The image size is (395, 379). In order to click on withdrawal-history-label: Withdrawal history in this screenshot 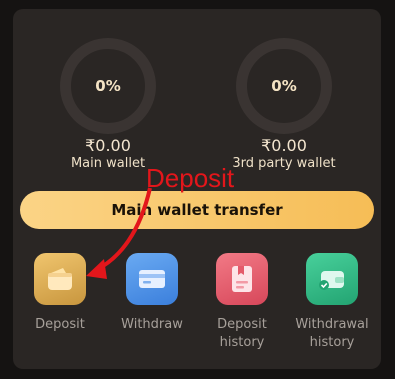, I will do `click(332, 333)`.